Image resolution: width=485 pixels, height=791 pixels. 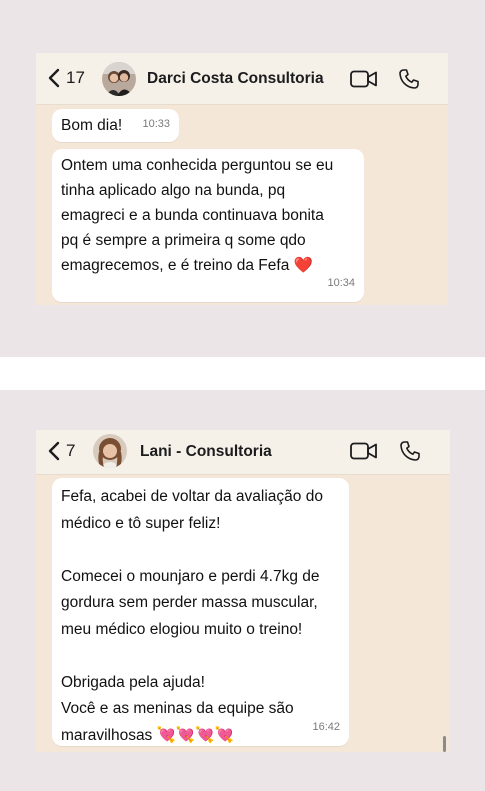 I want to click on scrollbar, so click(x=444, y=744).